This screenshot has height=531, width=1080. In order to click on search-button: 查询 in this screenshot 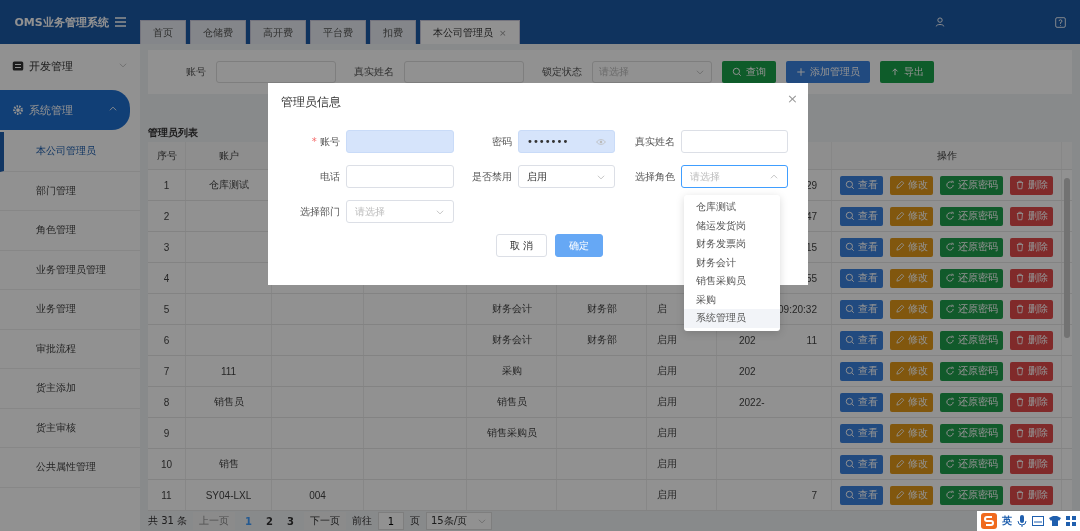, I will do `click(749, 72)`.